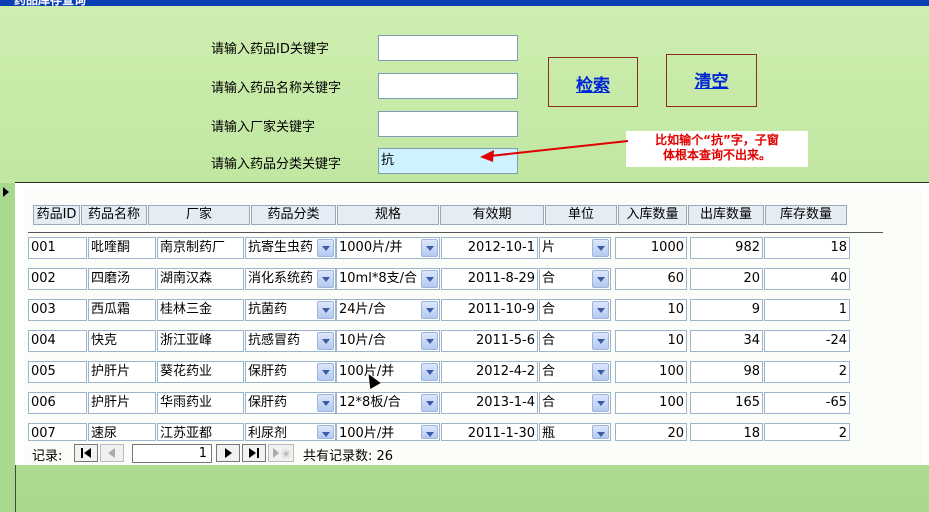 Image resolution: width=929 pixels, height=512 pixels. Describe the element at coordinates (806, 215) in the screenshot. I see `header-stock-qty: 库存数量` at that location.